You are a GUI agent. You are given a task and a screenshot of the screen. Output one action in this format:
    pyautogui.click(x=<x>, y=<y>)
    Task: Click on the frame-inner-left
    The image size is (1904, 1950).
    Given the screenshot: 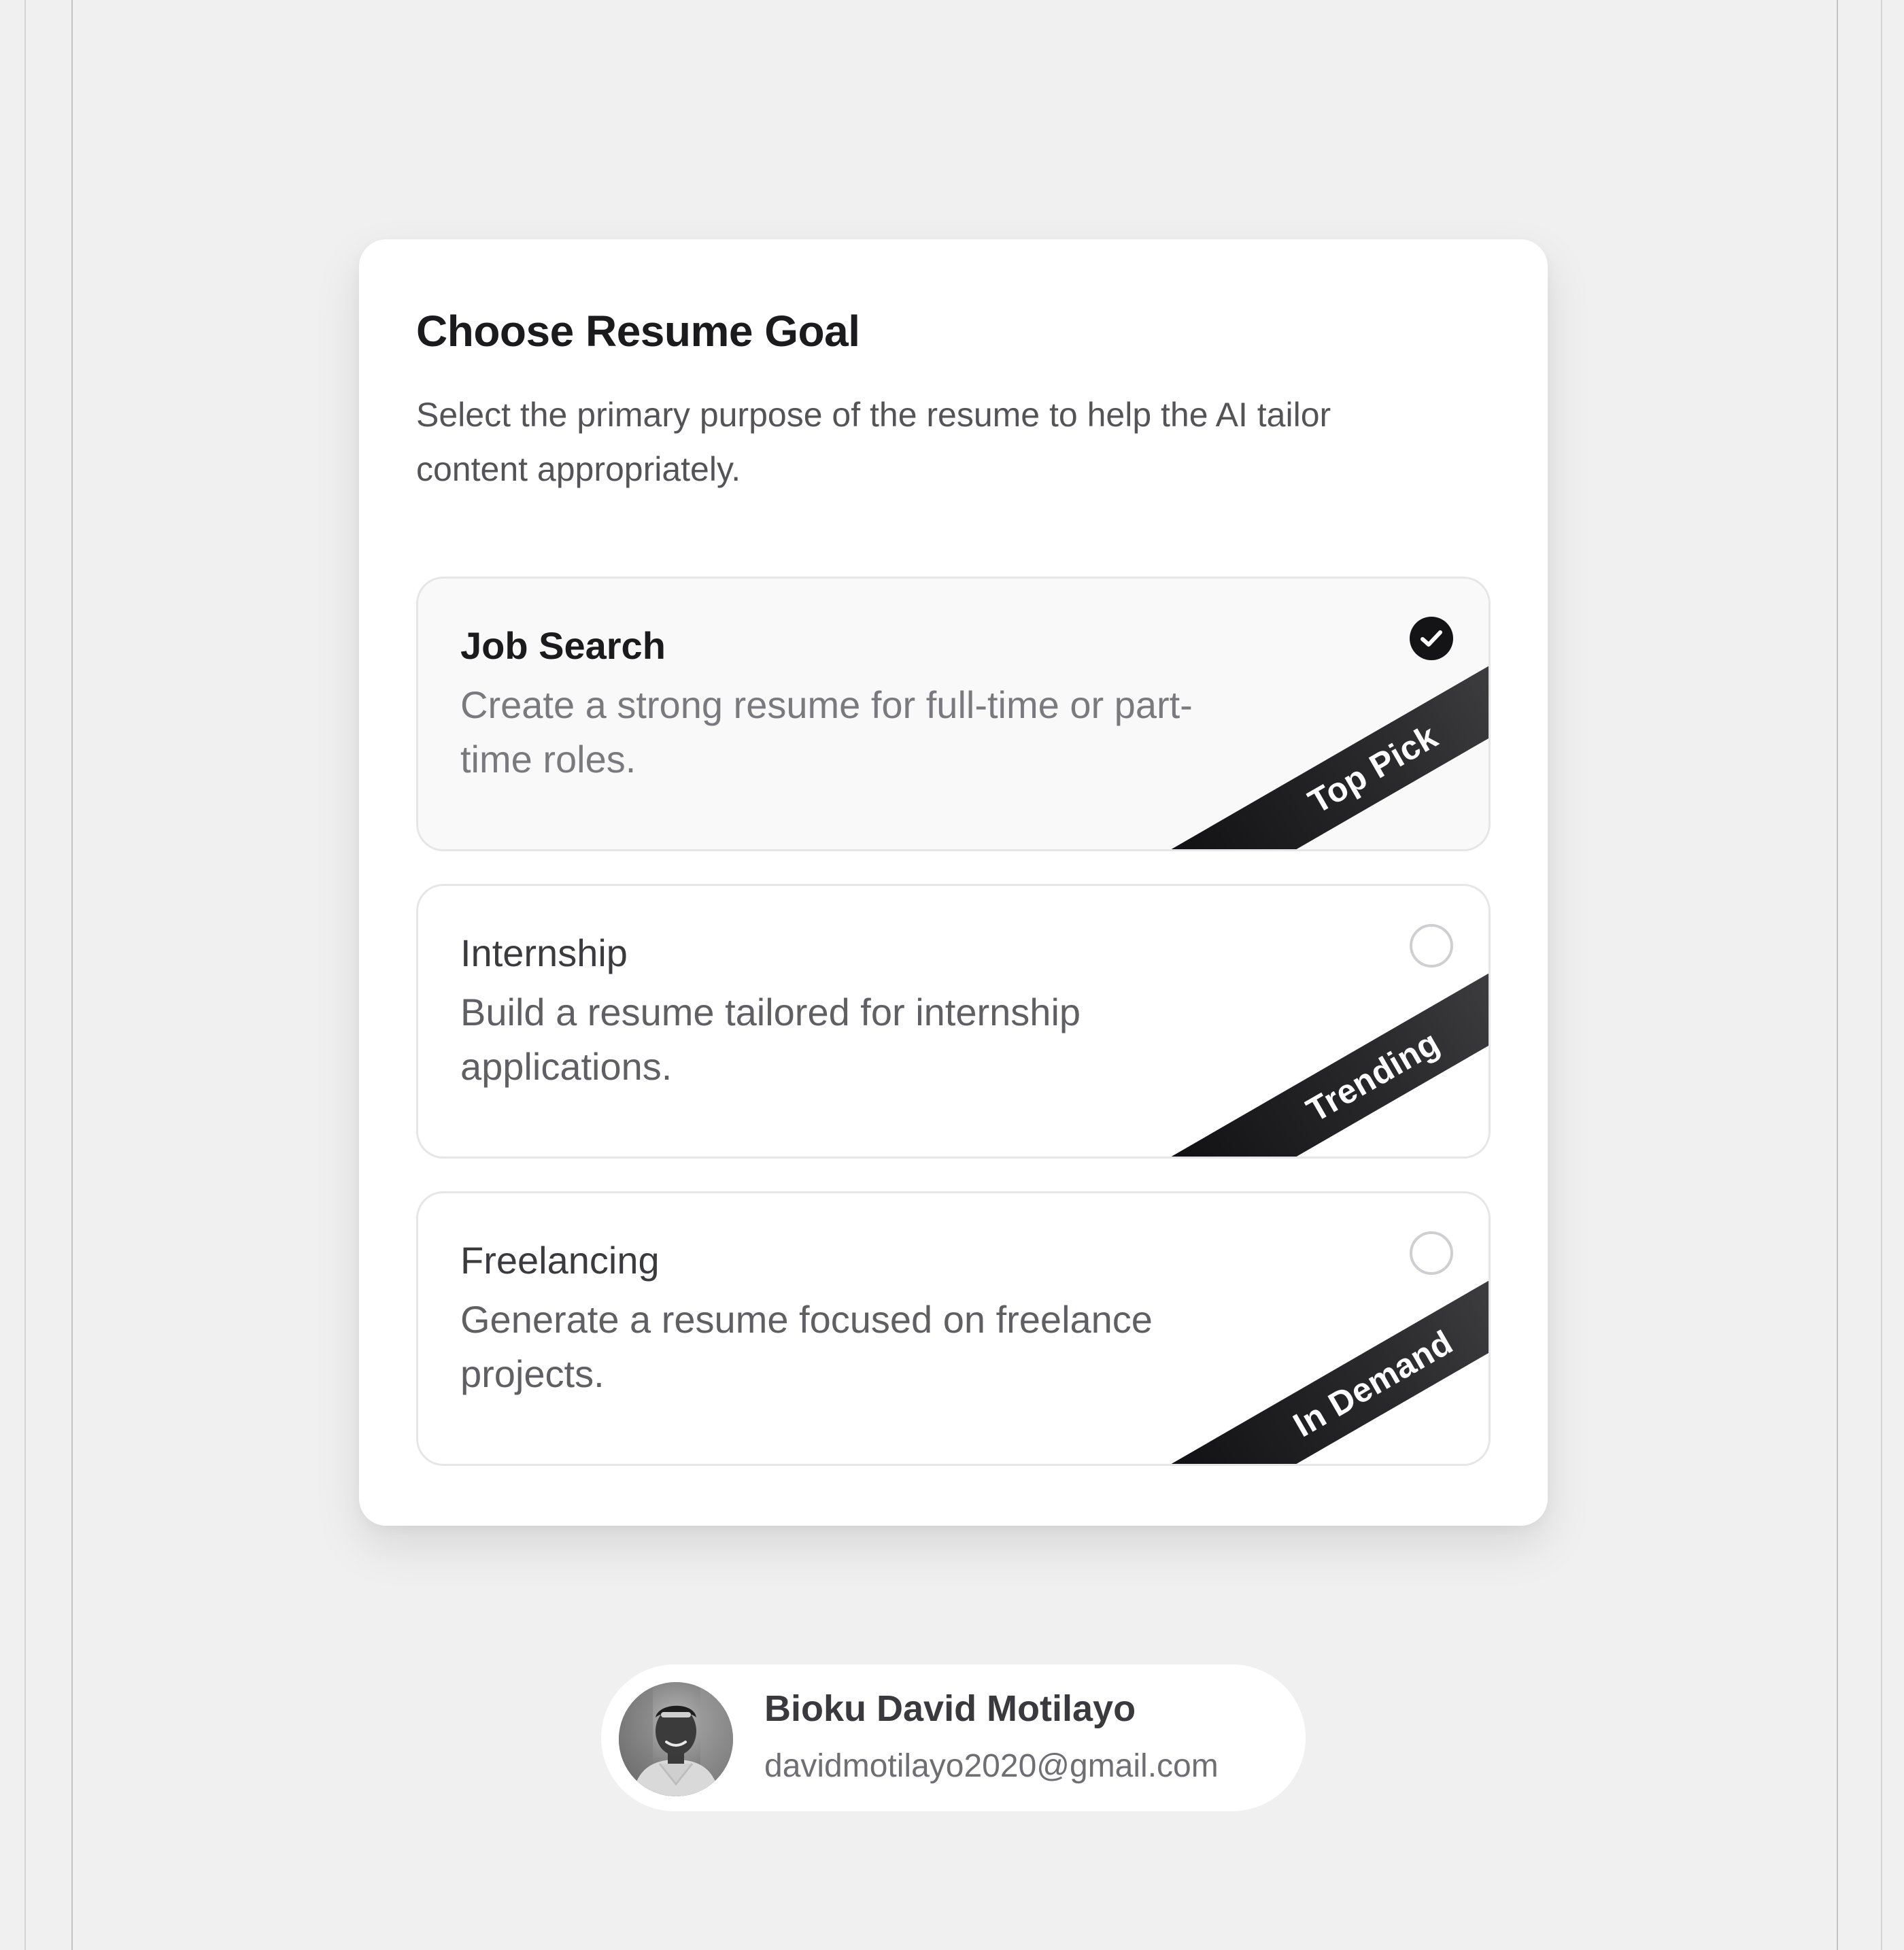 What is the action you would take?
    pyautogui.click(x=72, y=975)
    